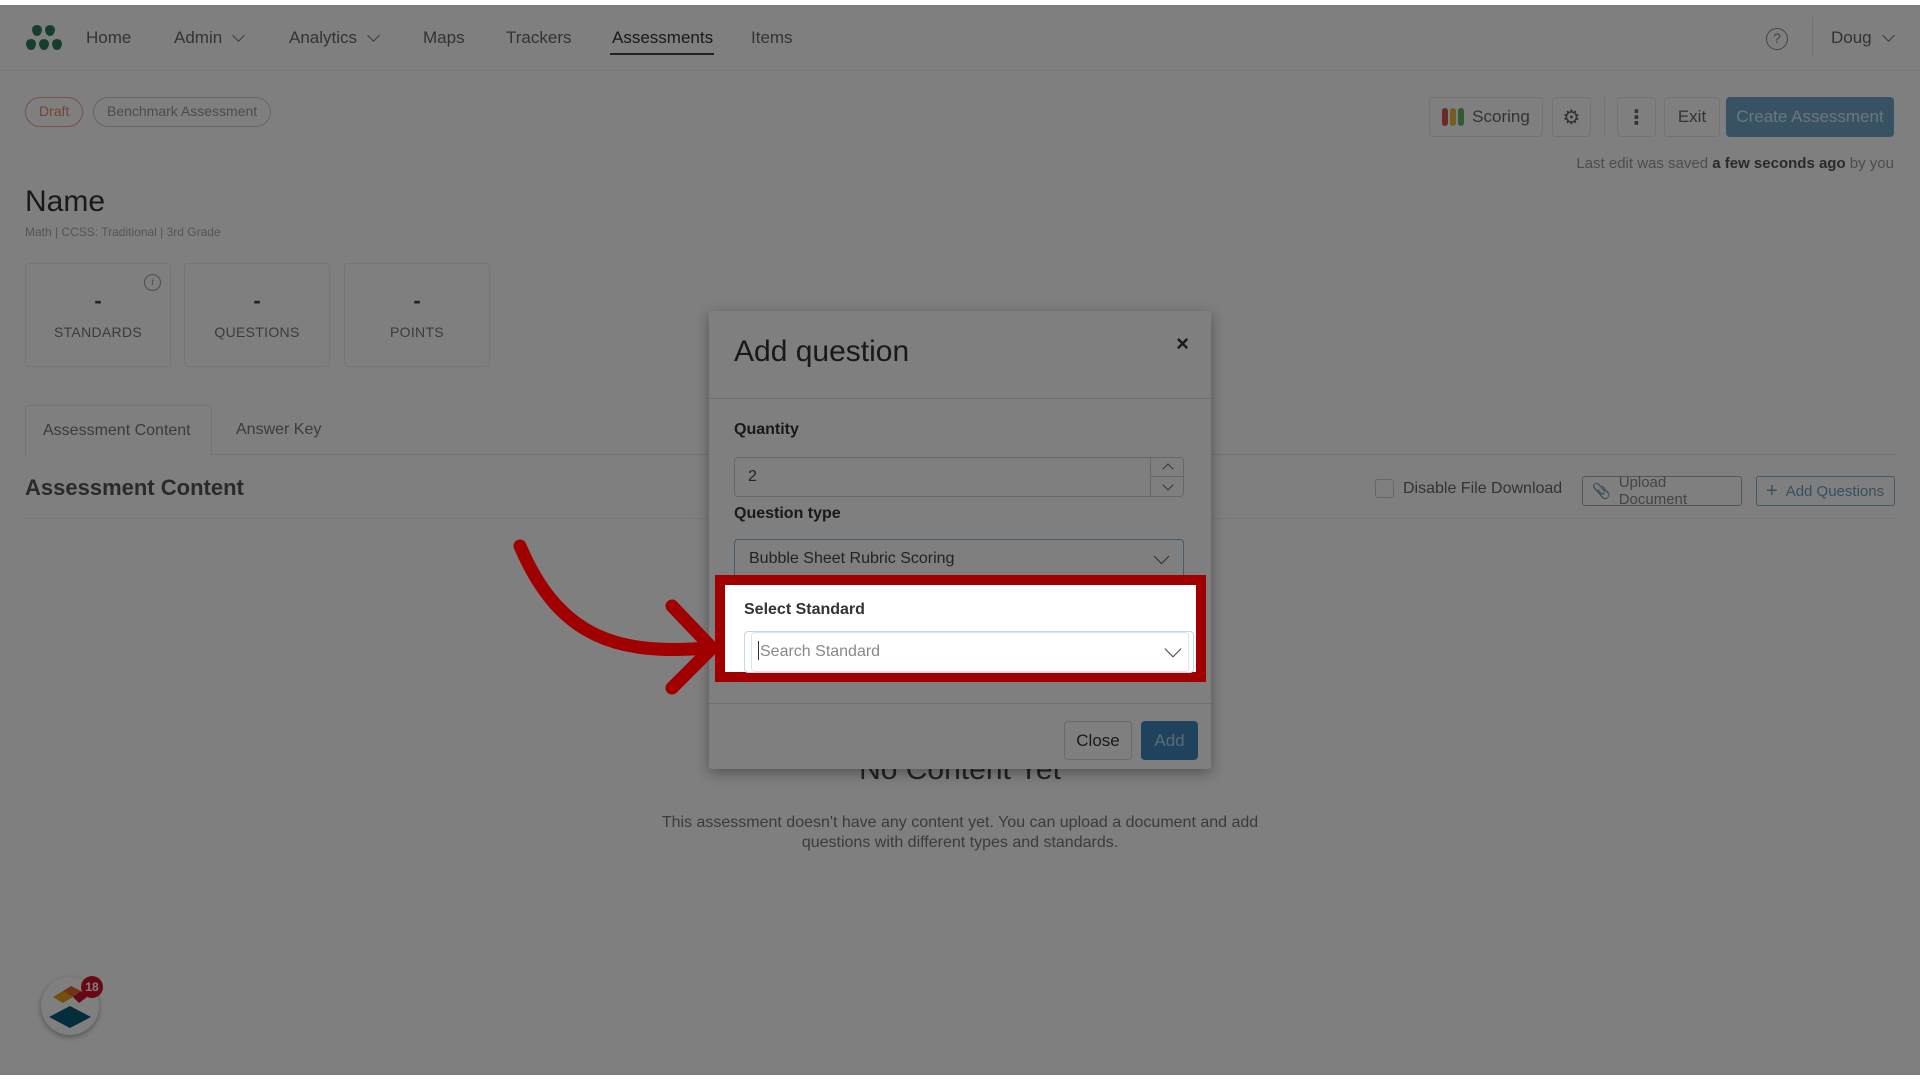 The width and height of the screenshot is (1920, 1080). I want to click on quantity-spinner, so click(1167, 477).